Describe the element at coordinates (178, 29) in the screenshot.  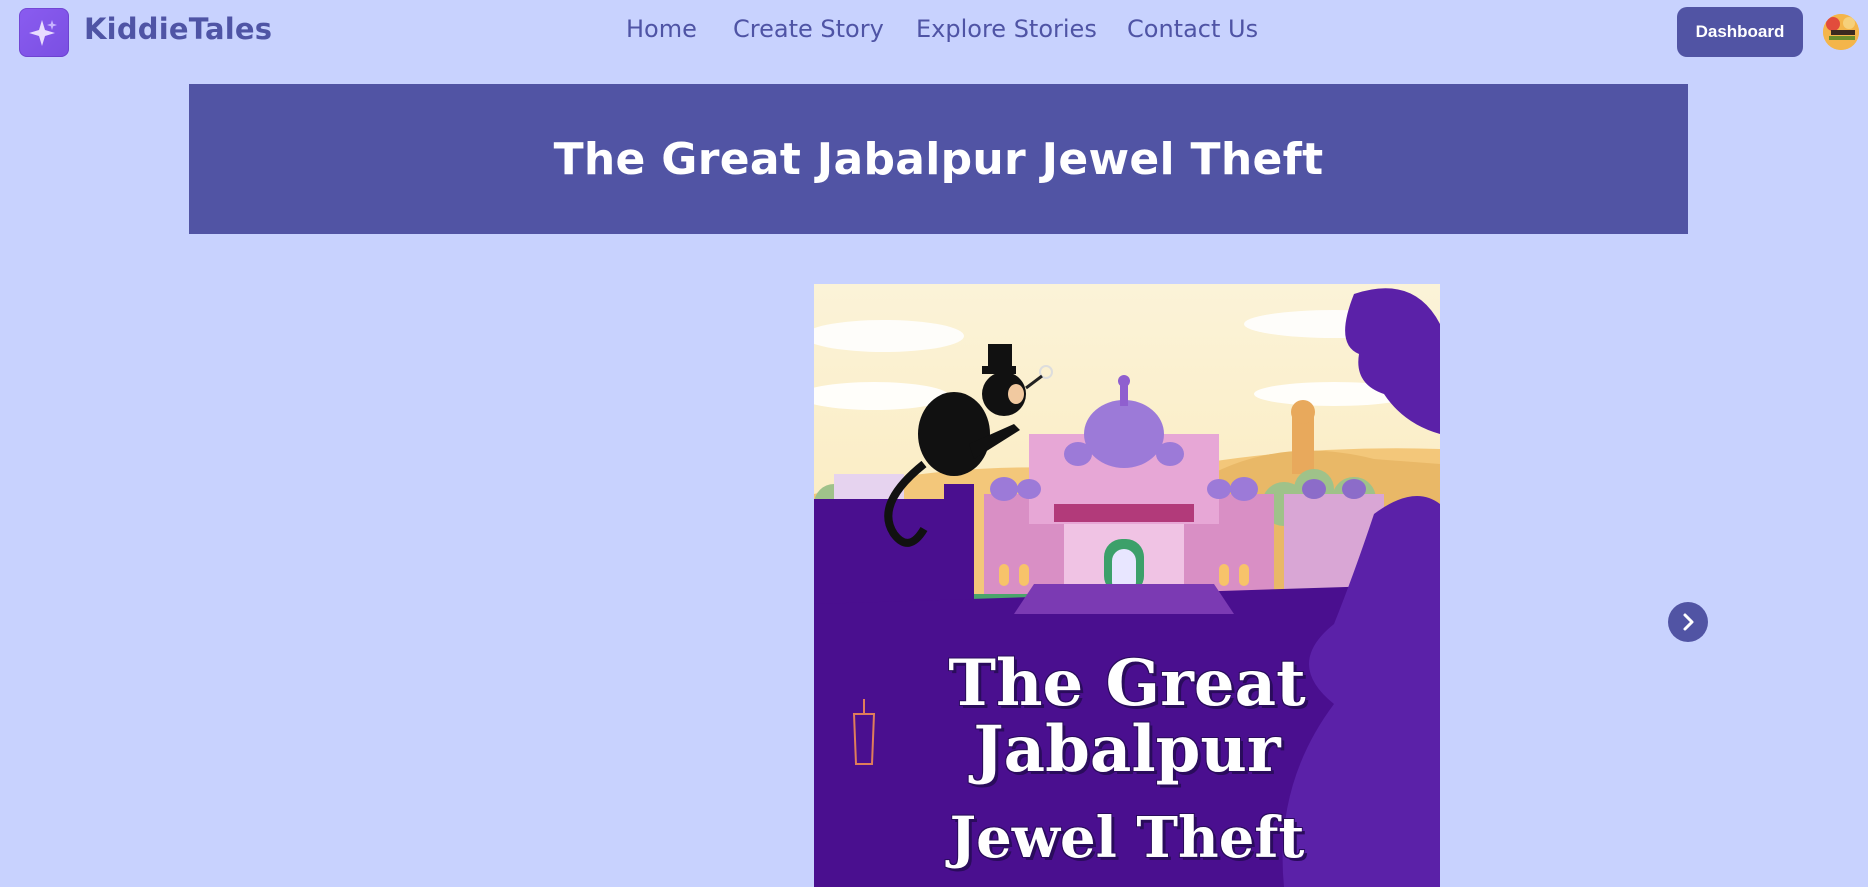
I see `brand-name: KiddieTales` at that location.